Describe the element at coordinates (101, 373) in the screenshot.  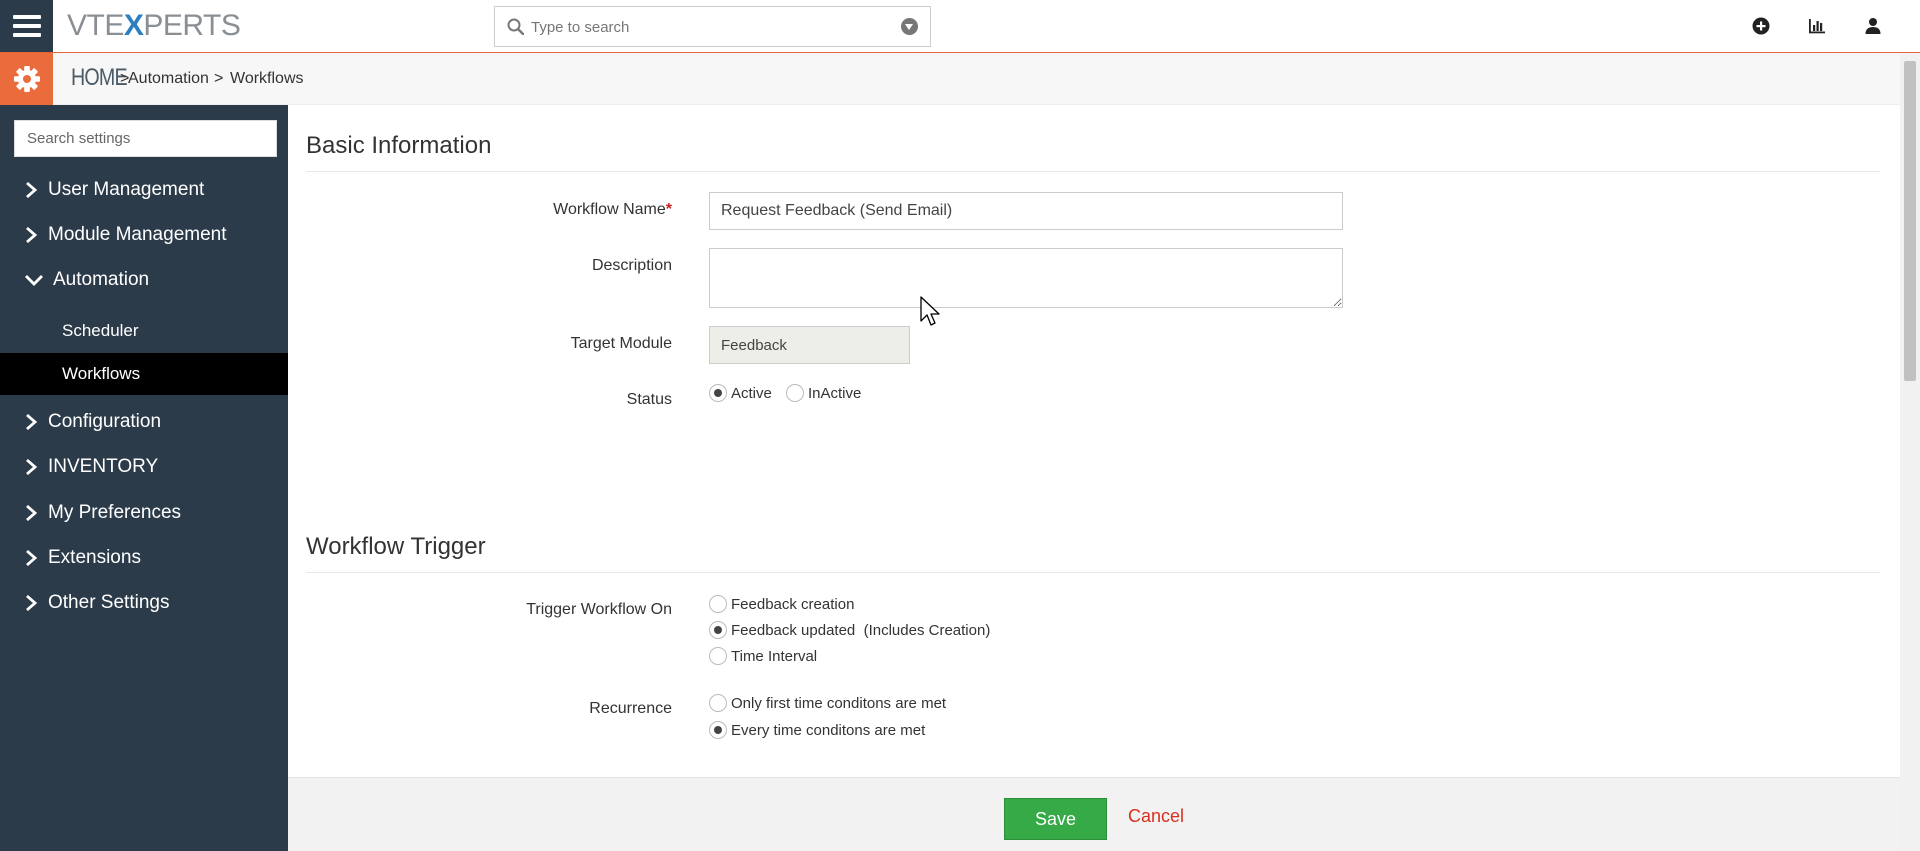
I see `sidebar-subitem-label: Workflows` at that location.